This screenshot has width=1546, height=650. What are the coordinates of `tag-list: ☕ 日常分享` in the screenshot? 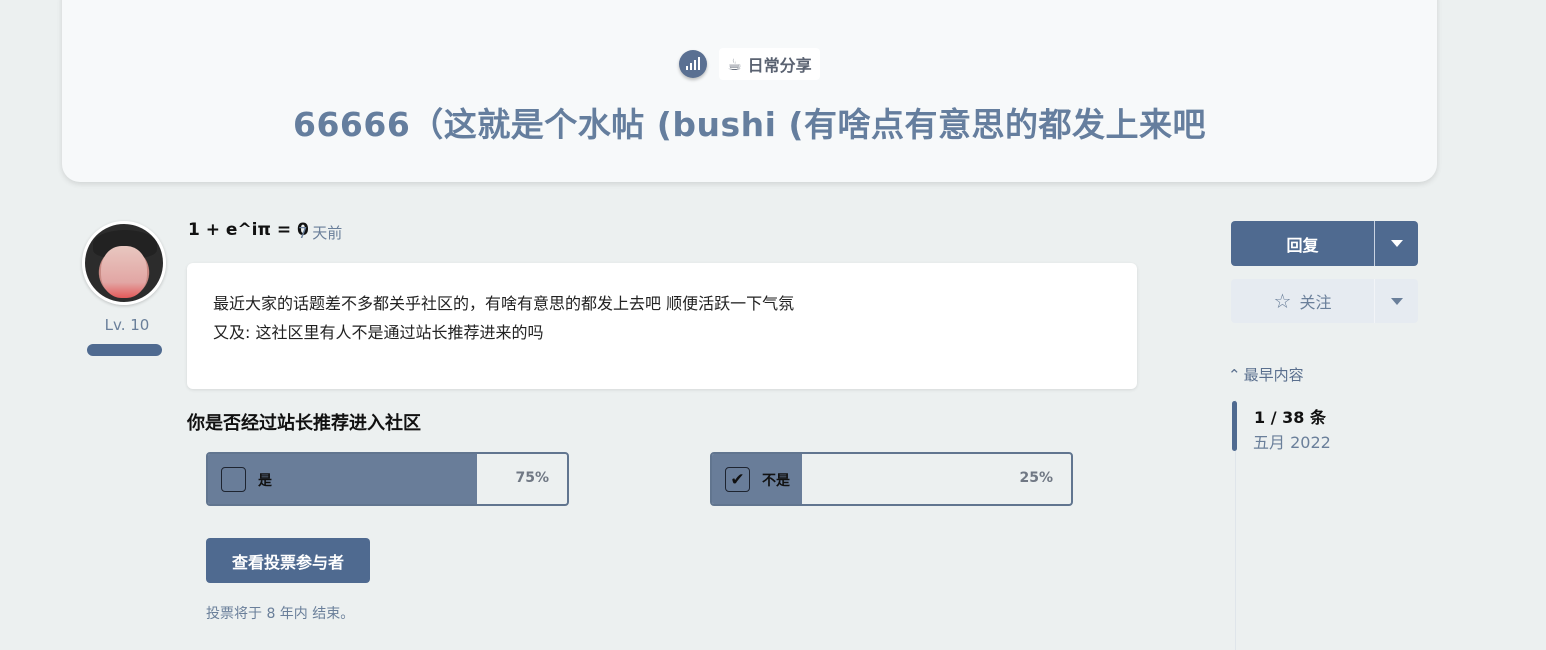 It's located at (749, 64).